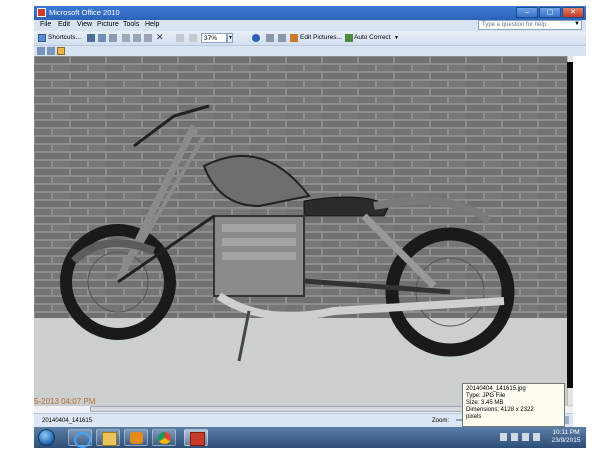 This screenshot has height=450, width=600. What do you see at coordinates (152, 24) in the screenshot?
I see `menu-help: Help` at bounding box center [152, 24].